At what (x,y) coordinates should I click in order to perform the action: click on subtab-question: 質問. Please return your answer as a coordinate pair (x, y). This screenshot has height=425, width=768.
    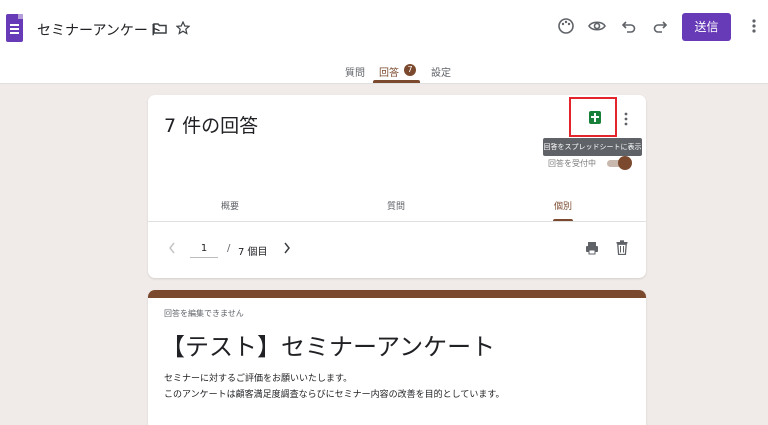
    Looking at the image, I should click on (396, 205).